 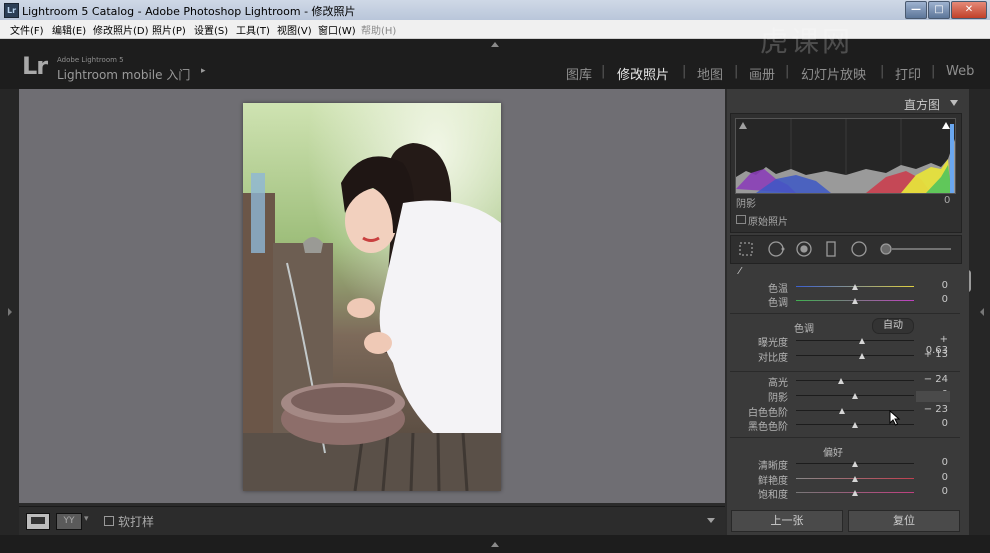 I want to click on slider-label-vibrance: 鲜艳度, so click(x=773, y=481).